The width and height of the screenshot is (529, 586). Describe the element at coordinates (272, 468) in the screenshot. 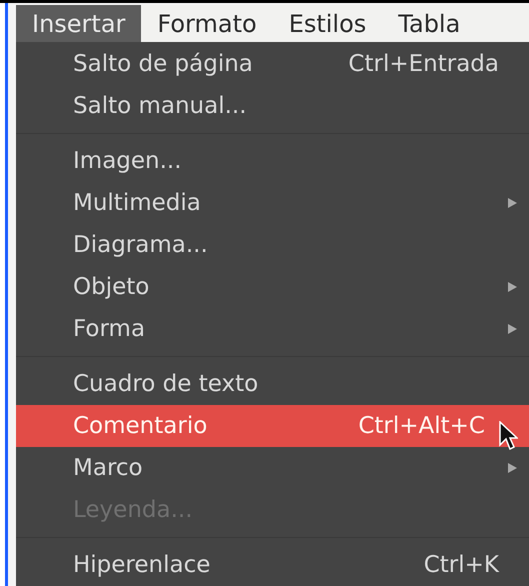

I see `menu-item: Marco` at that location.